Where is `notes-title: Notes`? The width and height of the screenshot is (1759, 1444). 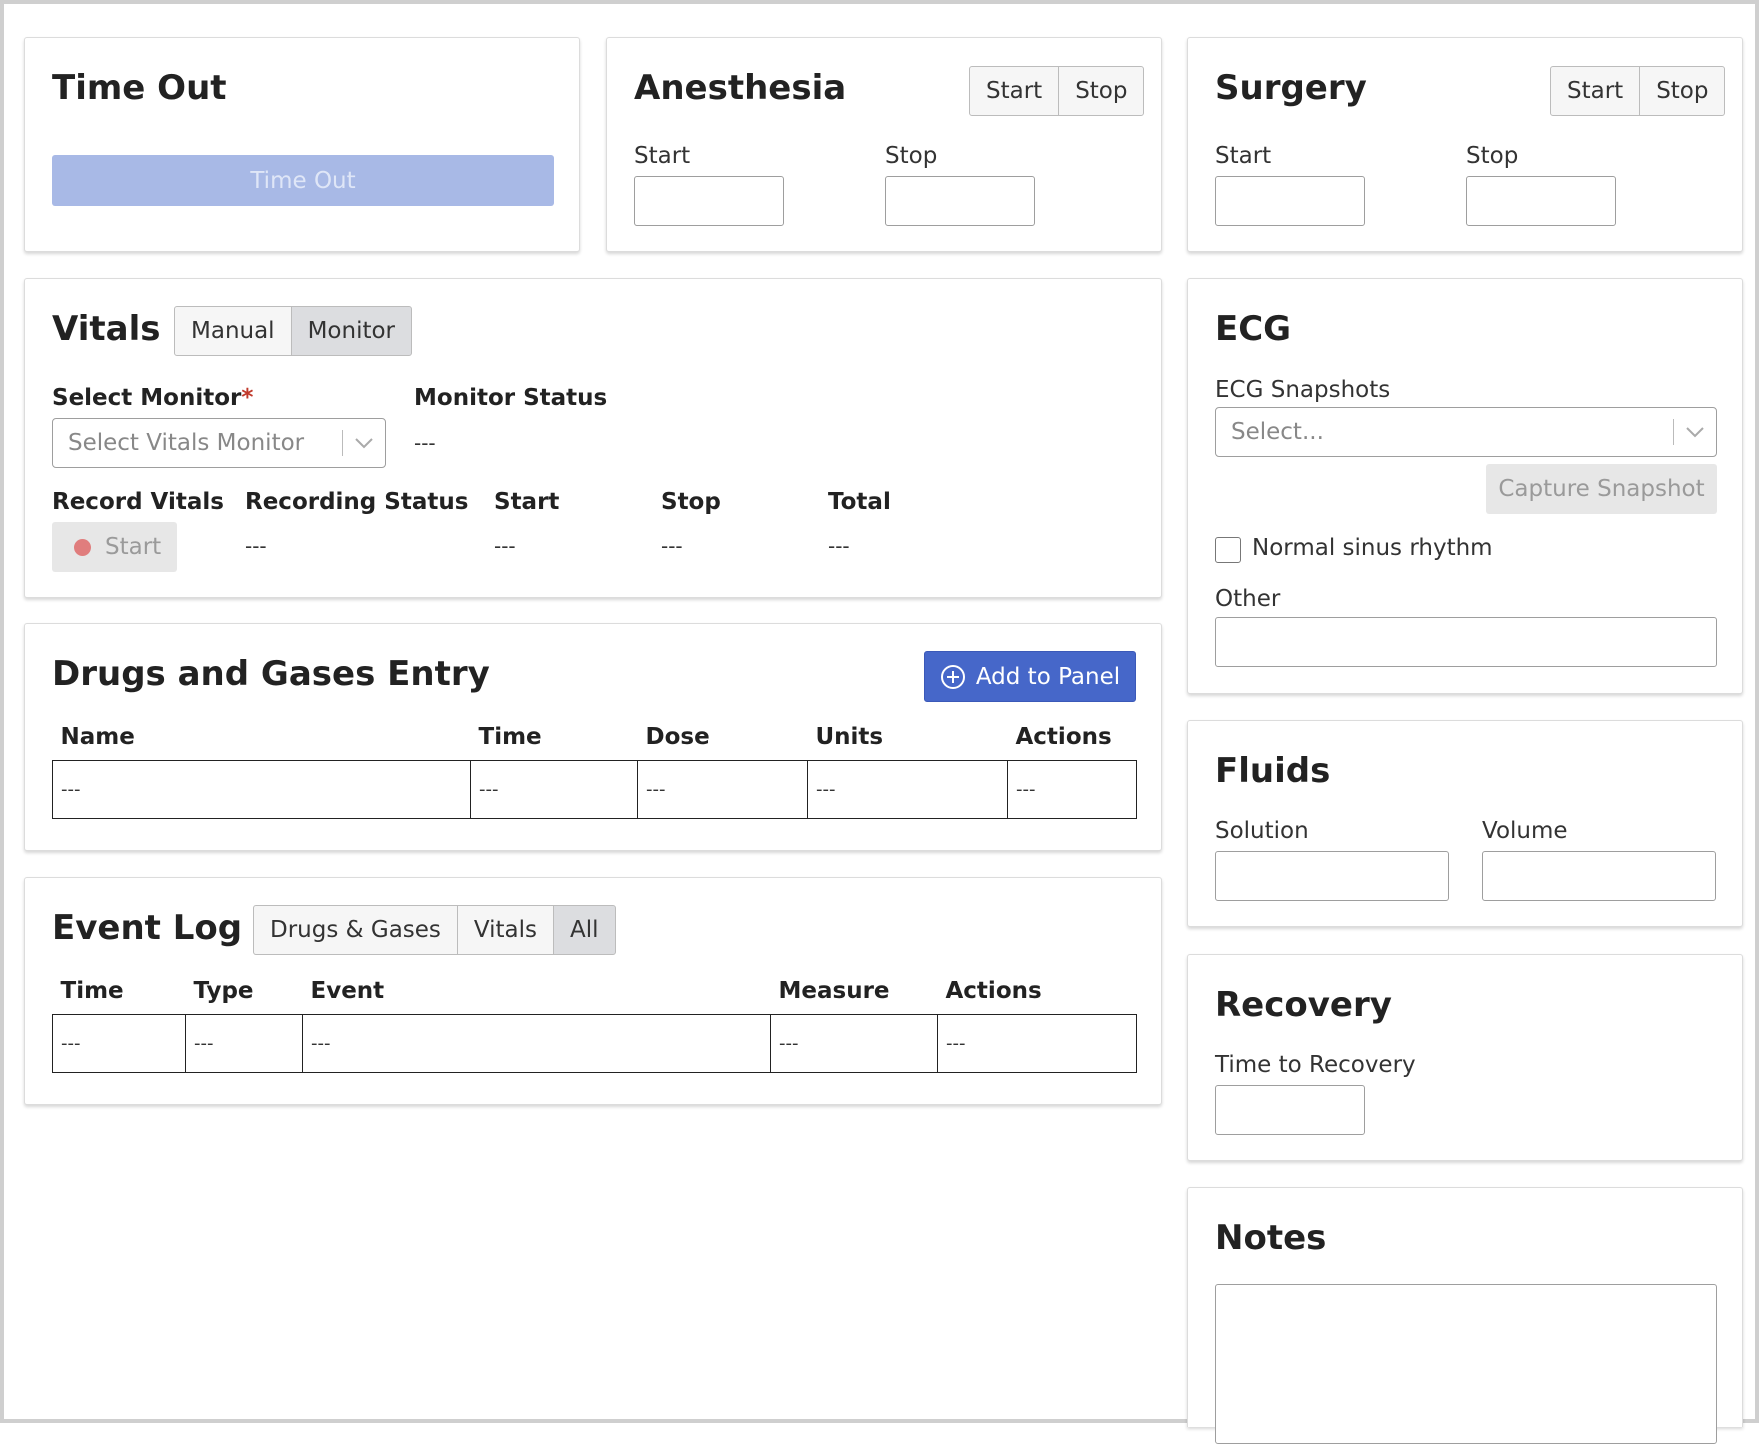
notes-title: Notes is located at coordinates (1271, 1238).